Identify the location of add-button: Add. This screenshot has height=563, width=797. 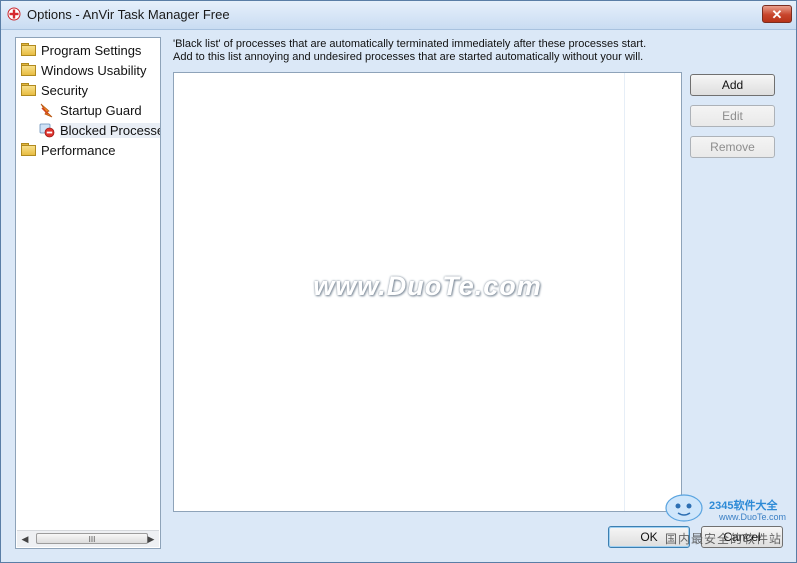
(732, 85).